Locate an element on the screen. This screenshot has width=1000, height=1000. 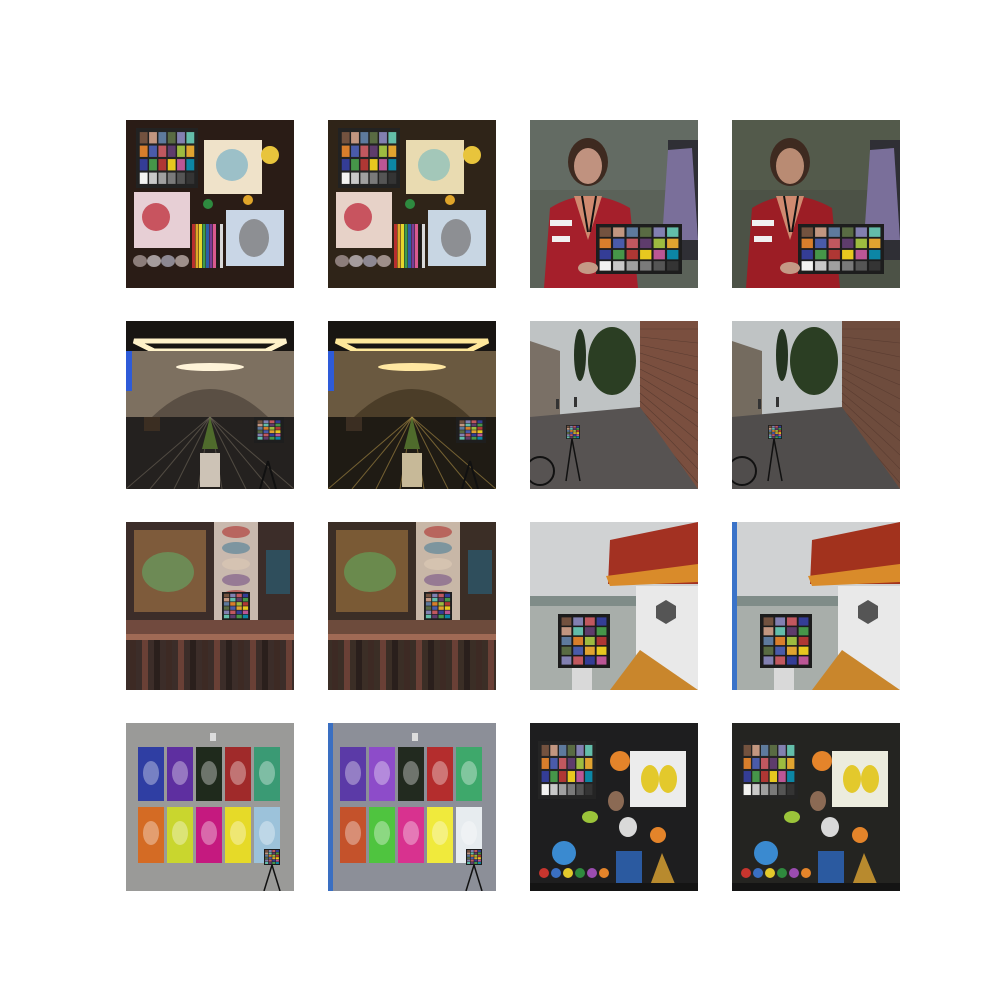
photo-mall-corridor-processed is located at coordinates (412, 405).